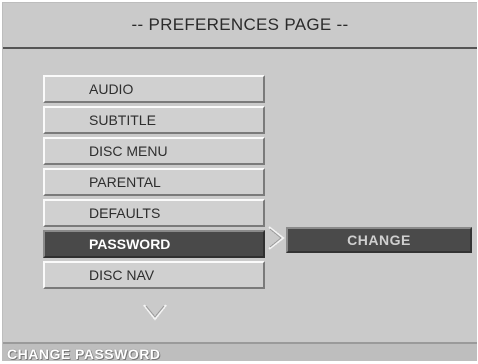  Describe the element at coordinates (155, 312) in the screenshot. I see `chevron-down-icon` at that location.